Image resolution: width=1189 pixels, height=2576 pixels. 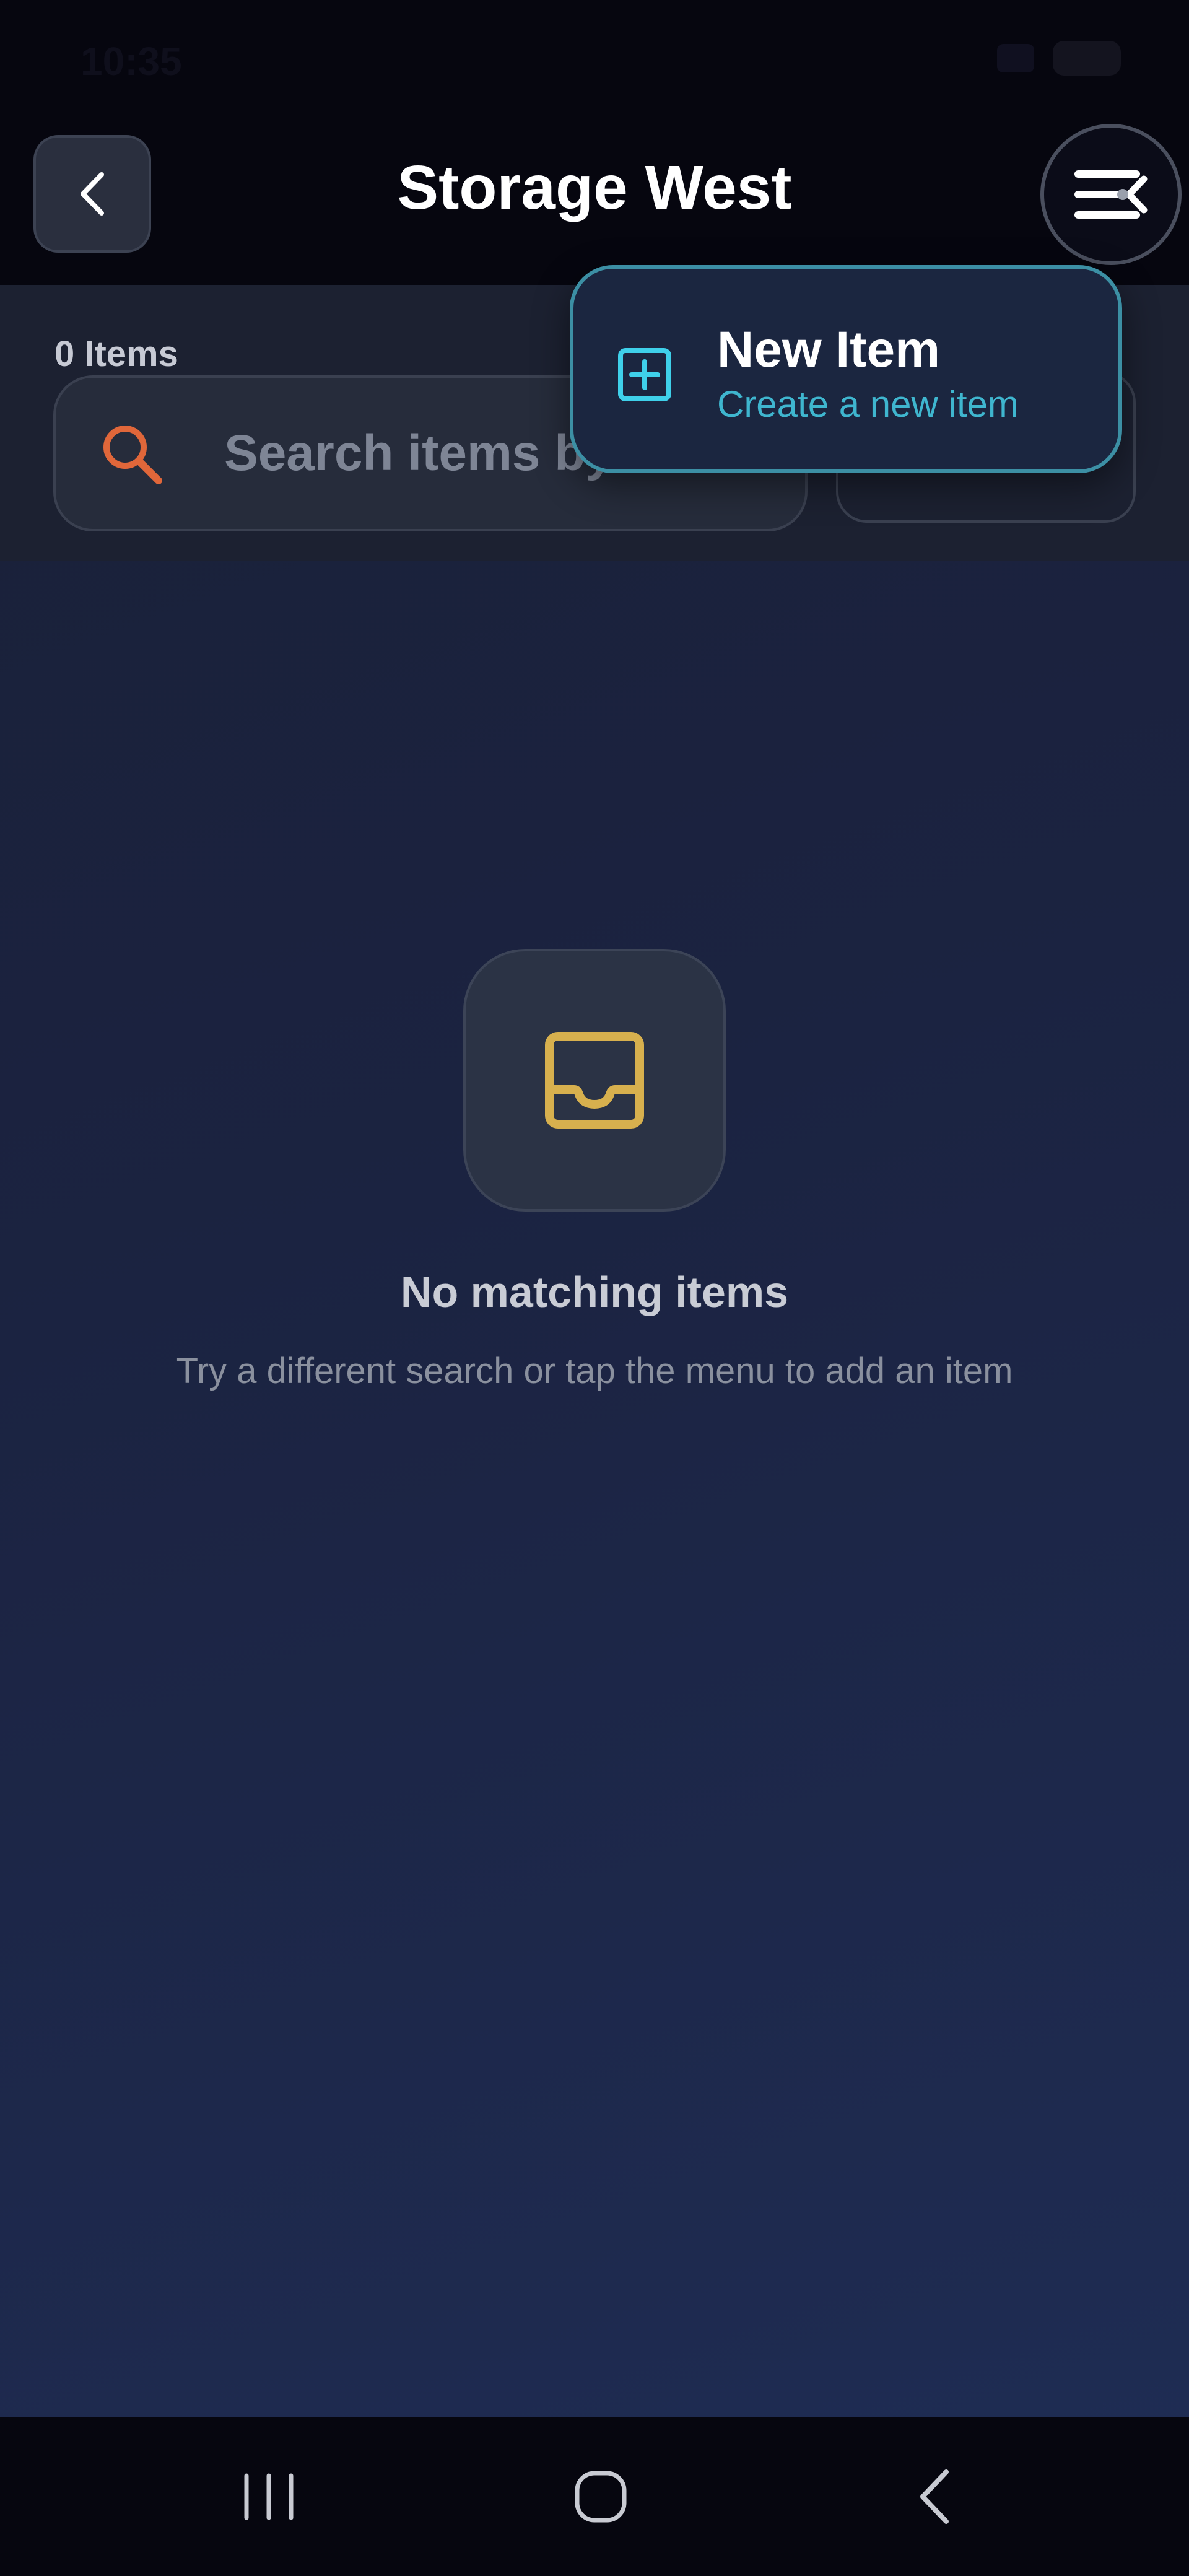 I want to click on dropdown-menu: New Item Create a new item, so click(x=846, y=369).